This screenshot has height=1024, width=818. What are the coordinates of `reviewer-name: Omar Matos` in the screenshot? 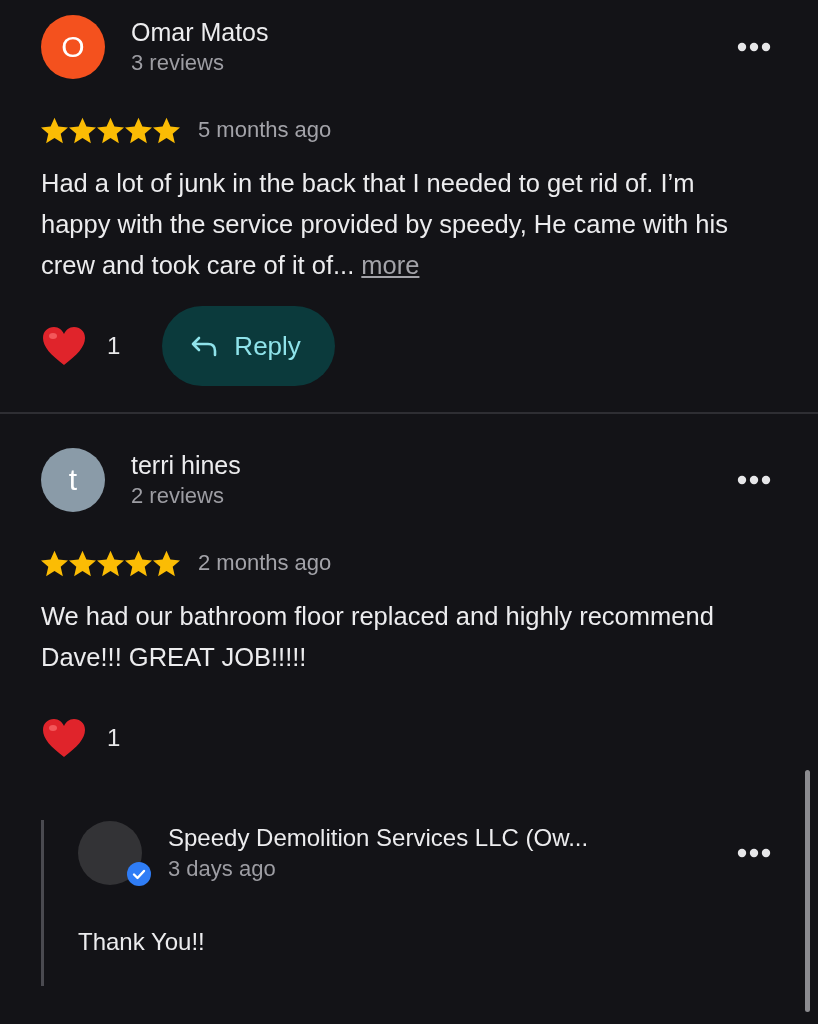 It's located at (434, 32).